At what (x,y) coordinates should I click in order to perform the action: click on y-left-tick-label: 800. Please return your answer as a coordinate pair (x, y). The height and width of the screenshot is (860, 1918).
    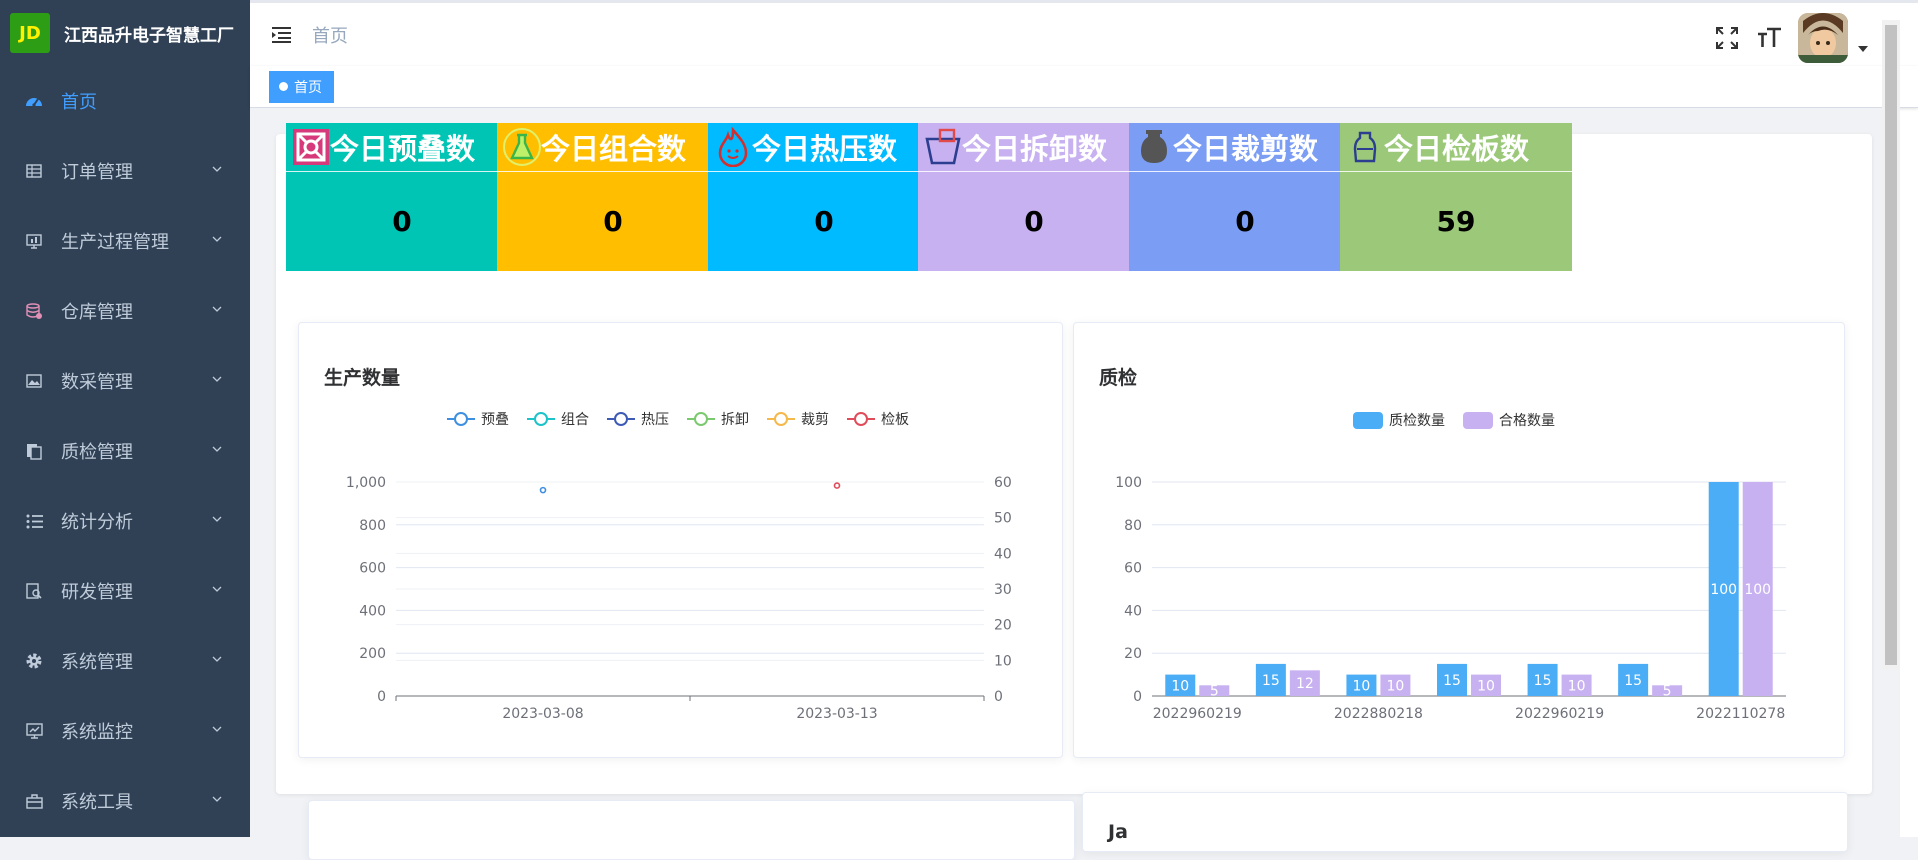
    Looking at the image, I should click on (372, 526).